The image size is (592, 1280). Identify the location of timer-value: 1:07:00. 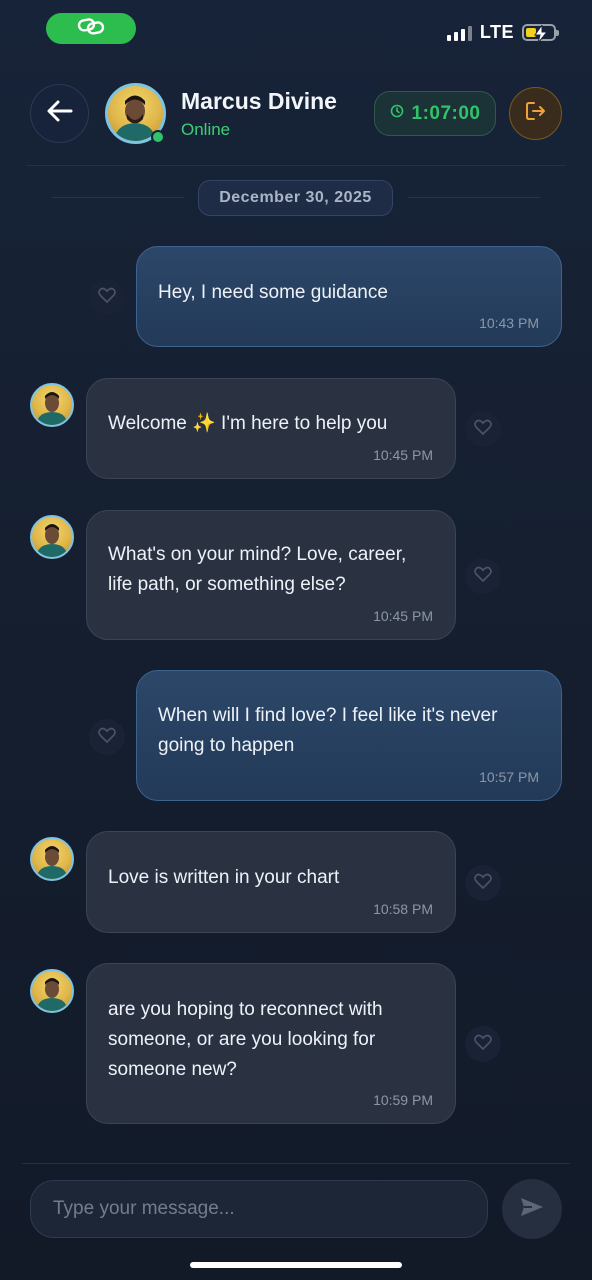
(446, 113).